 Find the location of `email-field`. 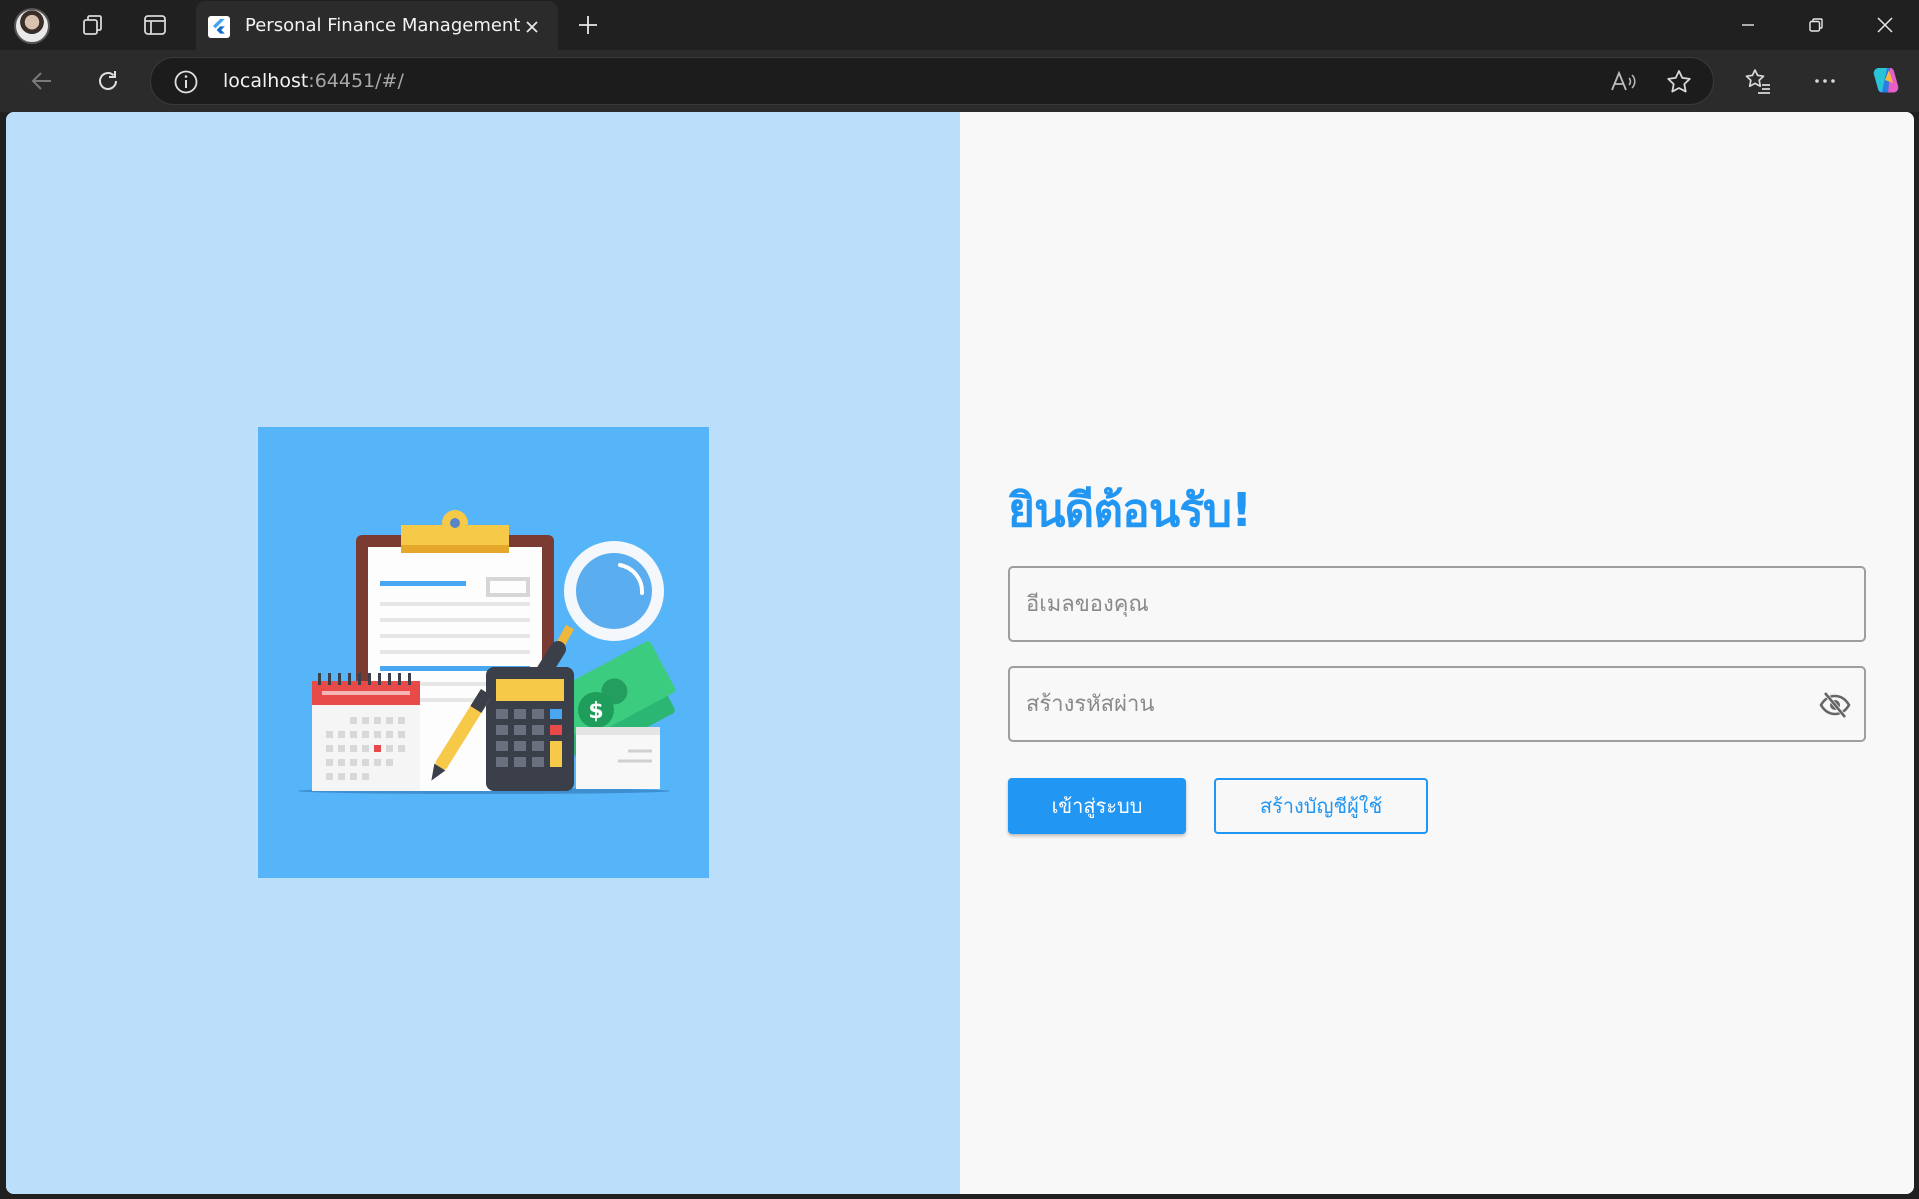

email-field is located at coordinates (1437, 604).